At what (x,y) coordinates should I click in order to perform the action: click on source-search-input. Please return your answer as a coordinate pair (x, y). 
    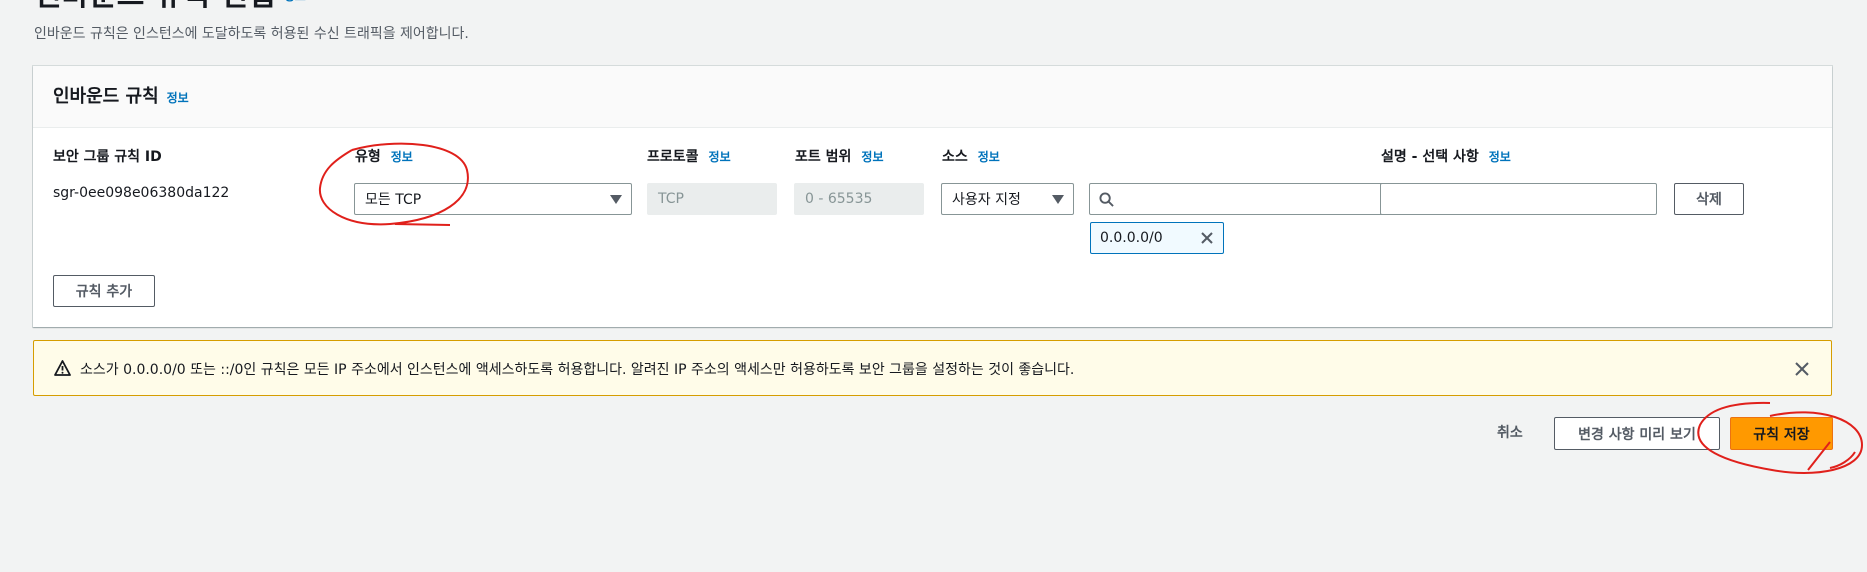
    Looking at the image, I should click on (1243, 199).